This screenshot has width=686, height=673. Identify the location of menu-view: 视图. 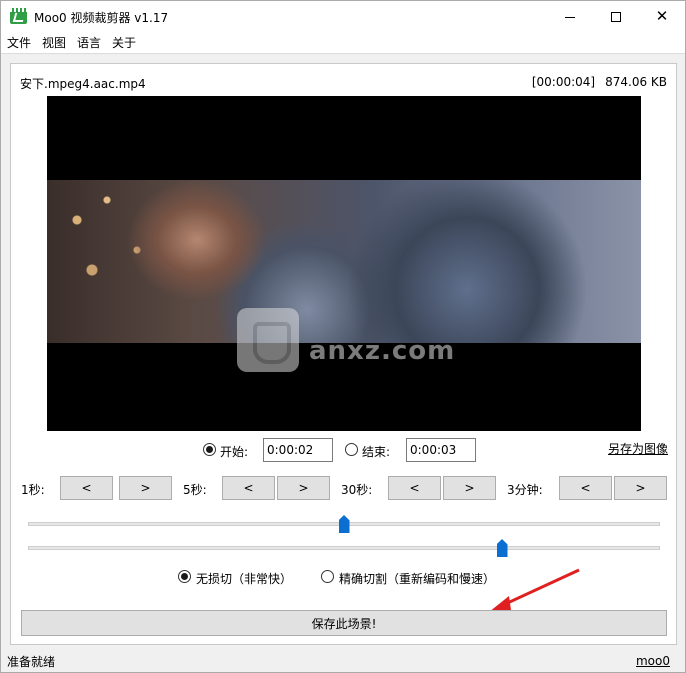
(54, 42).